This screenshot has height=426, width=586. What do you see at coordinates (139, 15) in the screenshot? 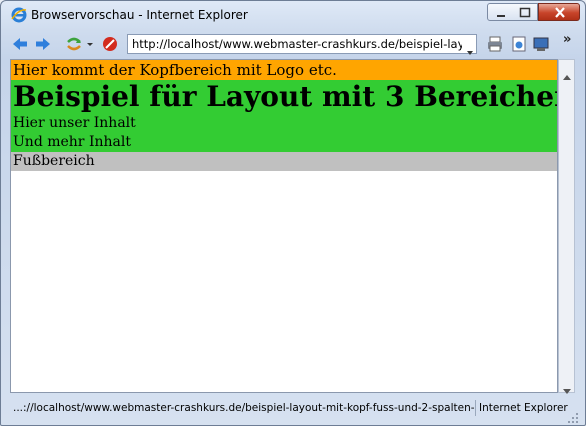
I see `window-title: Browservorschau - Internet Explorer` at bounding box center [139, 15].